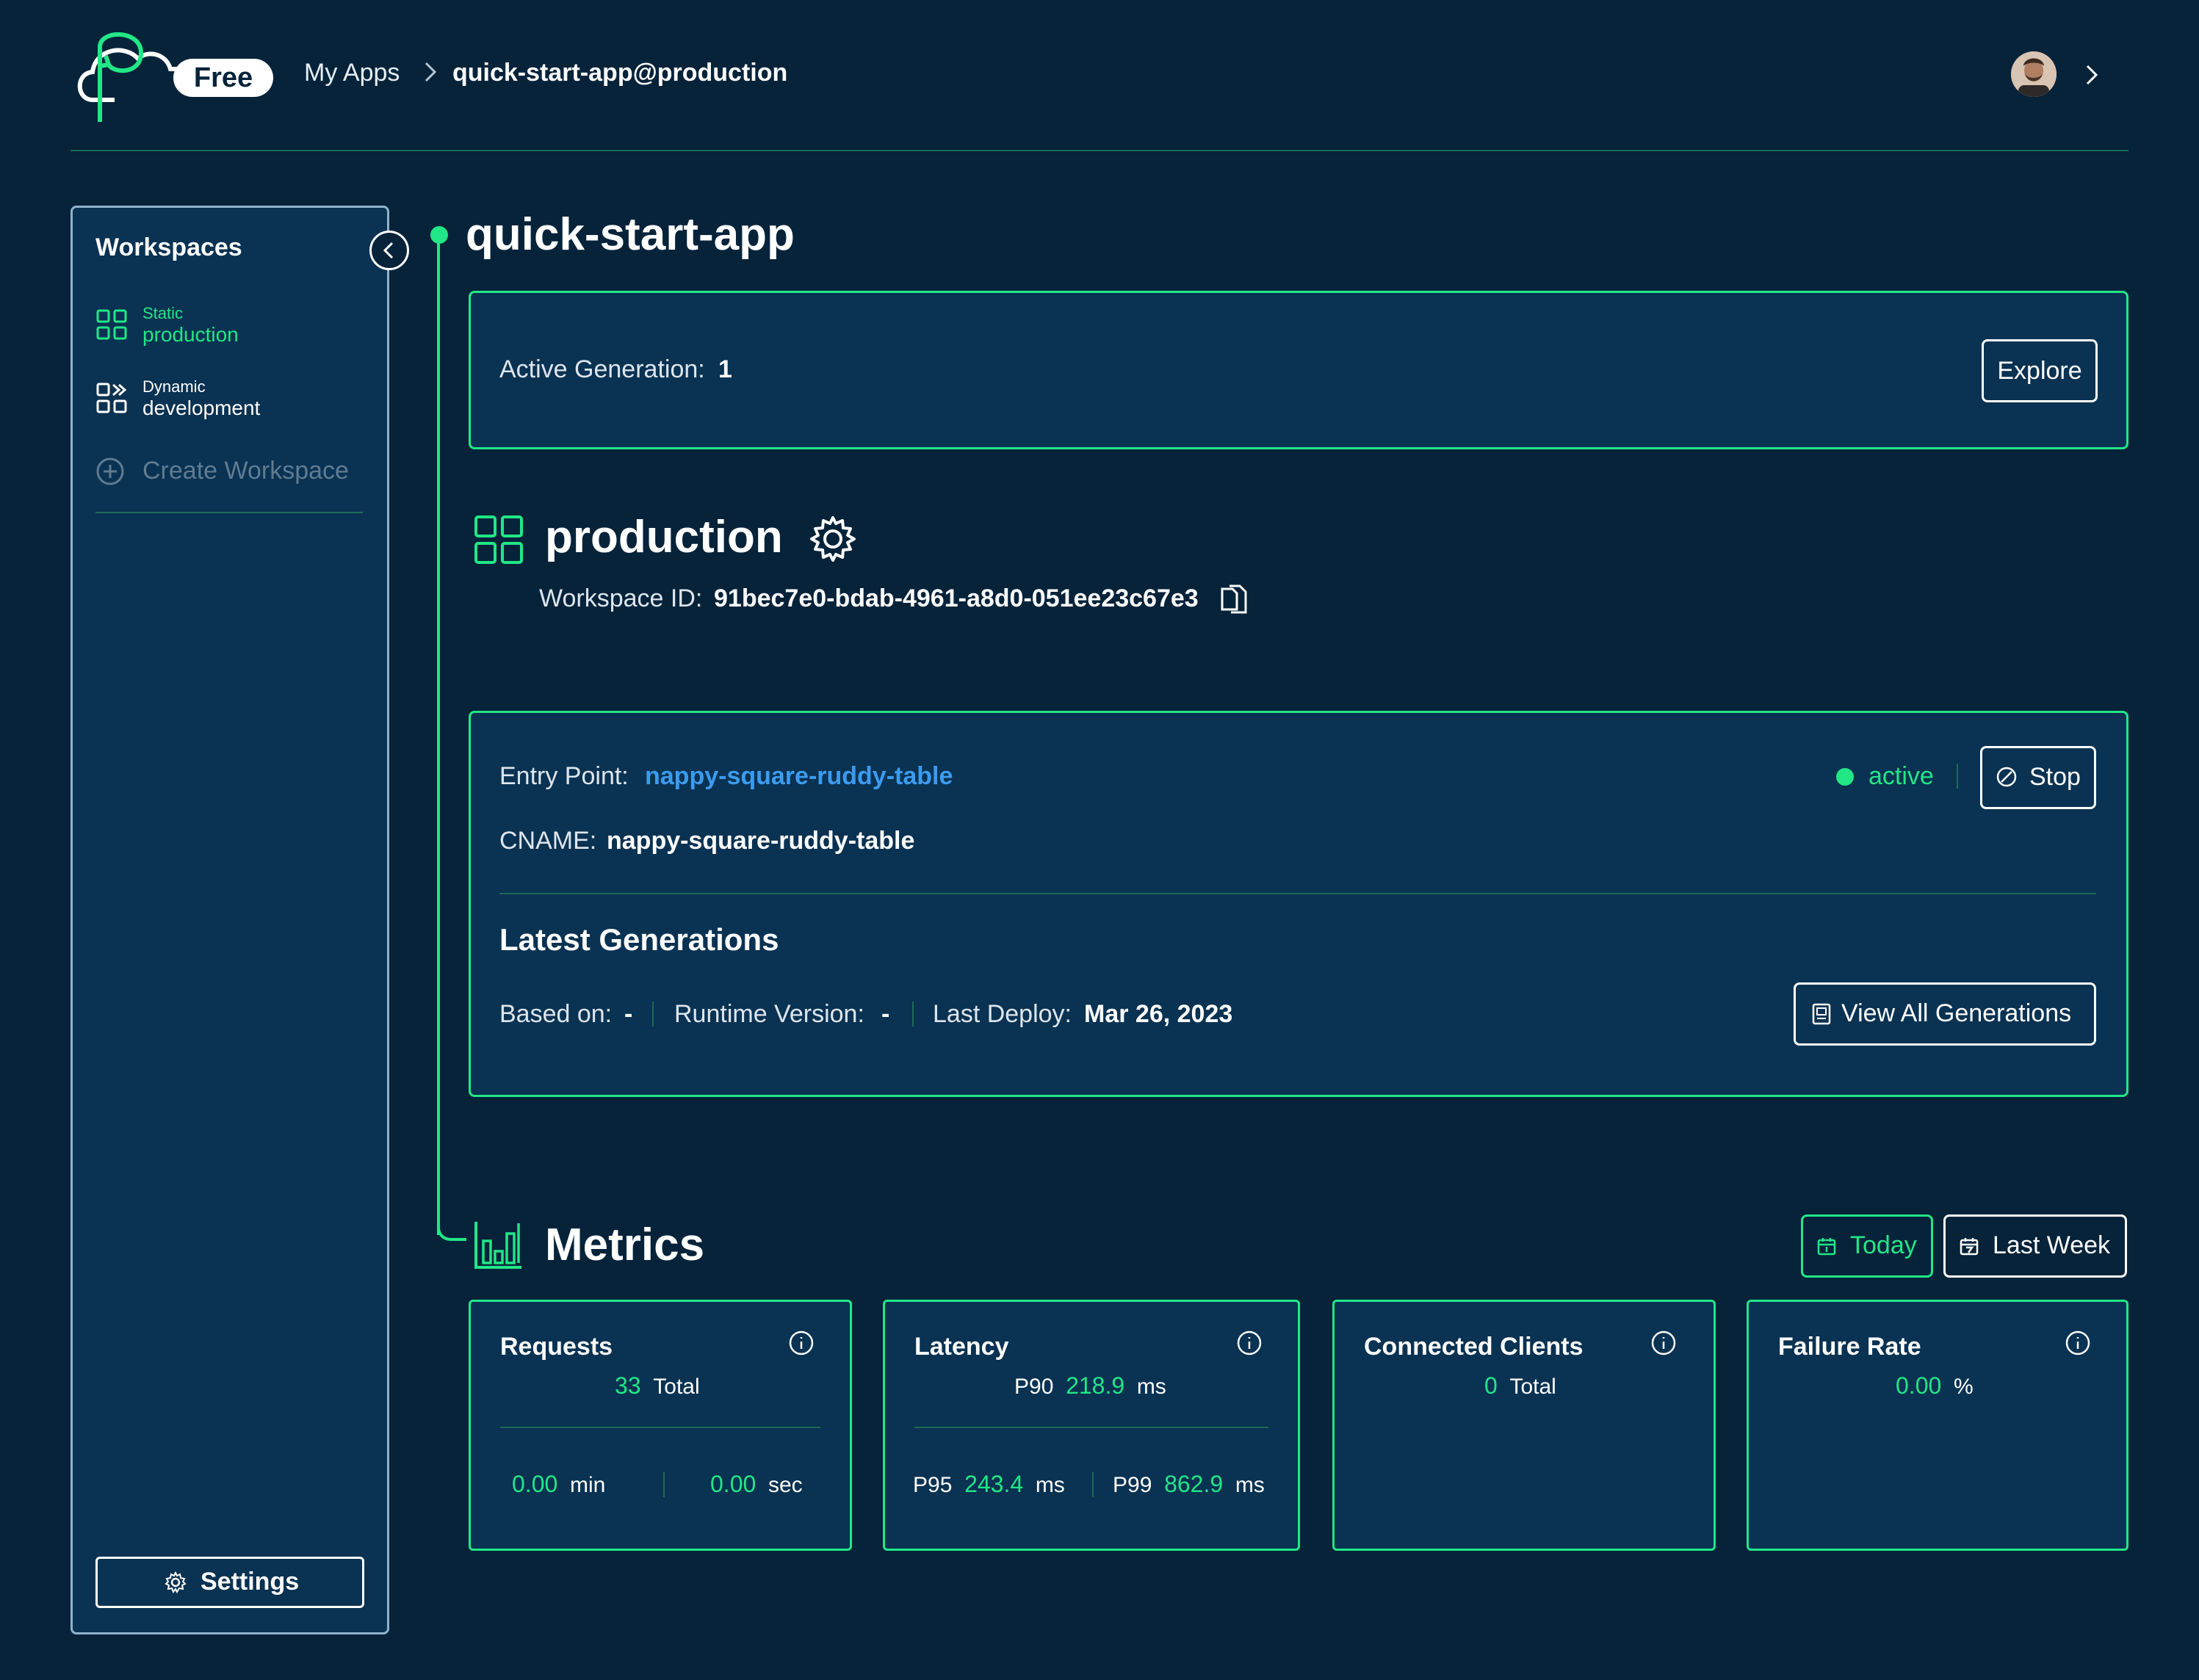  I want to click on stop-label: Stop, so click(2055, 777).